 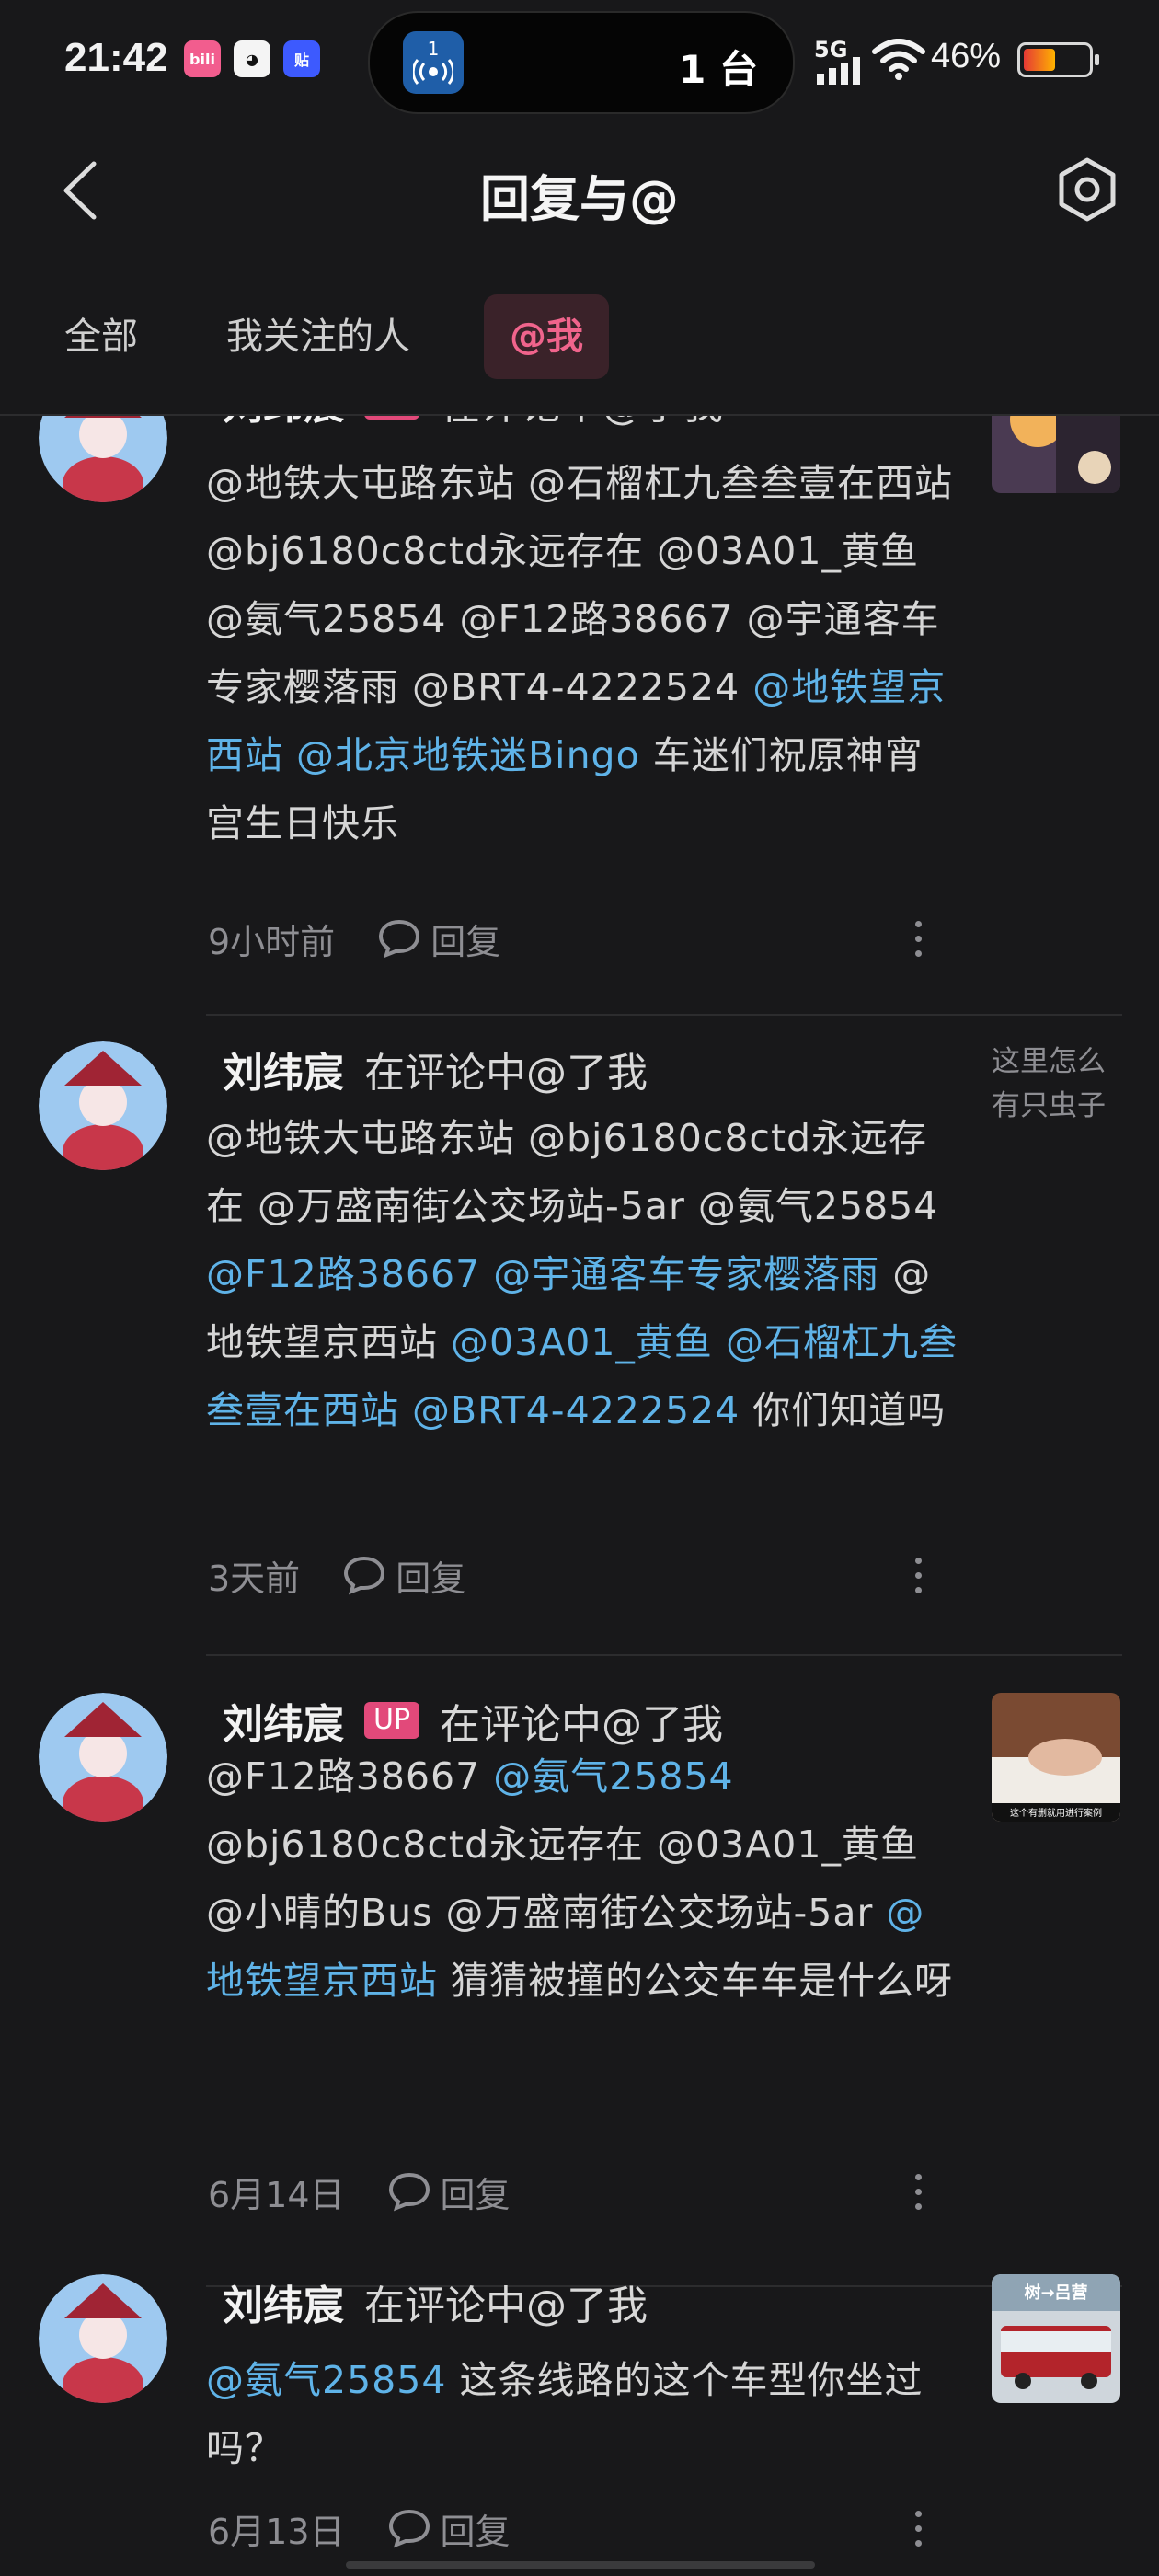 I want to click on video-thumbnail: 树→吕营, so click(x=1056, y=2338).